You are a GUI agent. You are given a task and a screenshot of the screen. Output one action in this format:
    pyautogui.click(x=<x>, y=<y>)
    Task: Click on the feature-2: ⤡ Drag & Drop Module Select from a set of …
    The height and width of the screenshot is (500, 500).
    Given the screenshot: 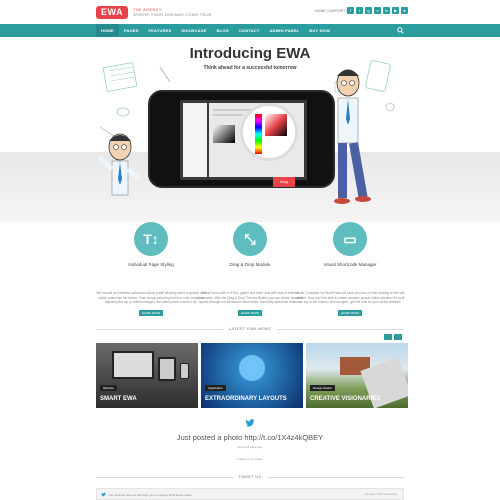 What is the action you would take?
    pyautogui.click(x=250, y=269)
    